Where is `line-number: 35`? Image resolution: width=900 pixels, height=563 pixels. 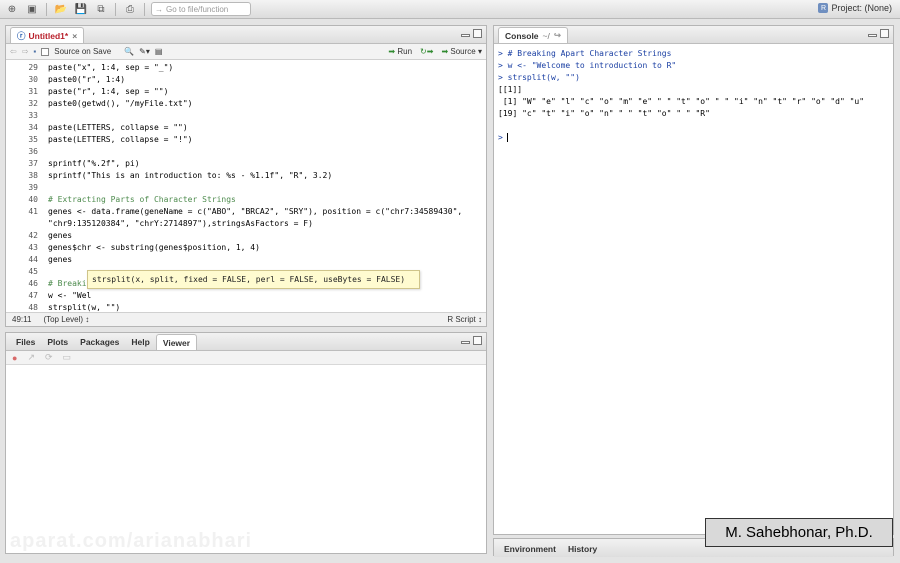
line-number: 35 is located at coordinates (33, 139).